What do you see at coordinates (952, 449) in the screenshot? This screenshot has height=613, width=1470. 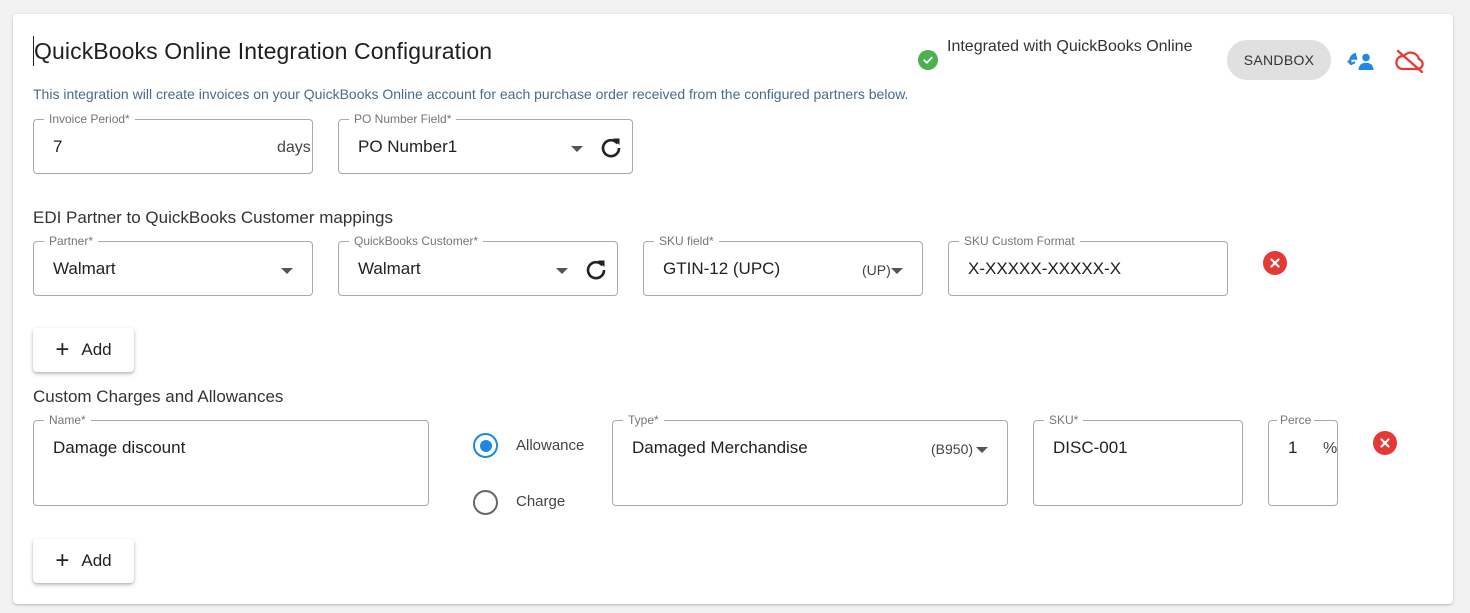 I see `charge-type-code: (B950)` at bounding box center [952, 449].